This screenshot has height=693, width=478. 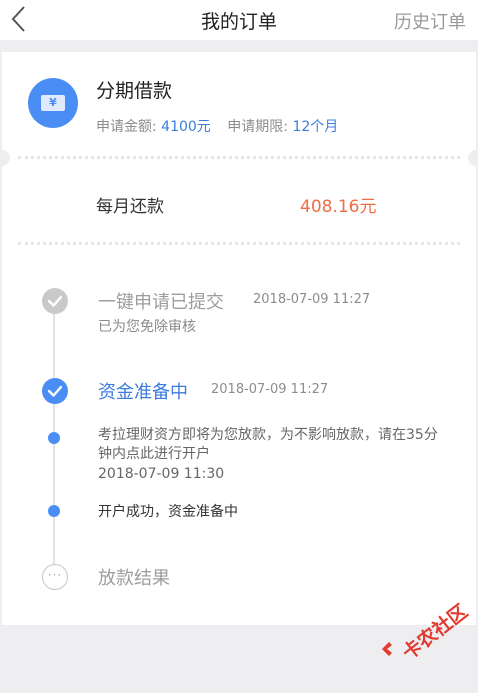 I want to click on more-dots-icon: ···, so click(x=55, y=577).